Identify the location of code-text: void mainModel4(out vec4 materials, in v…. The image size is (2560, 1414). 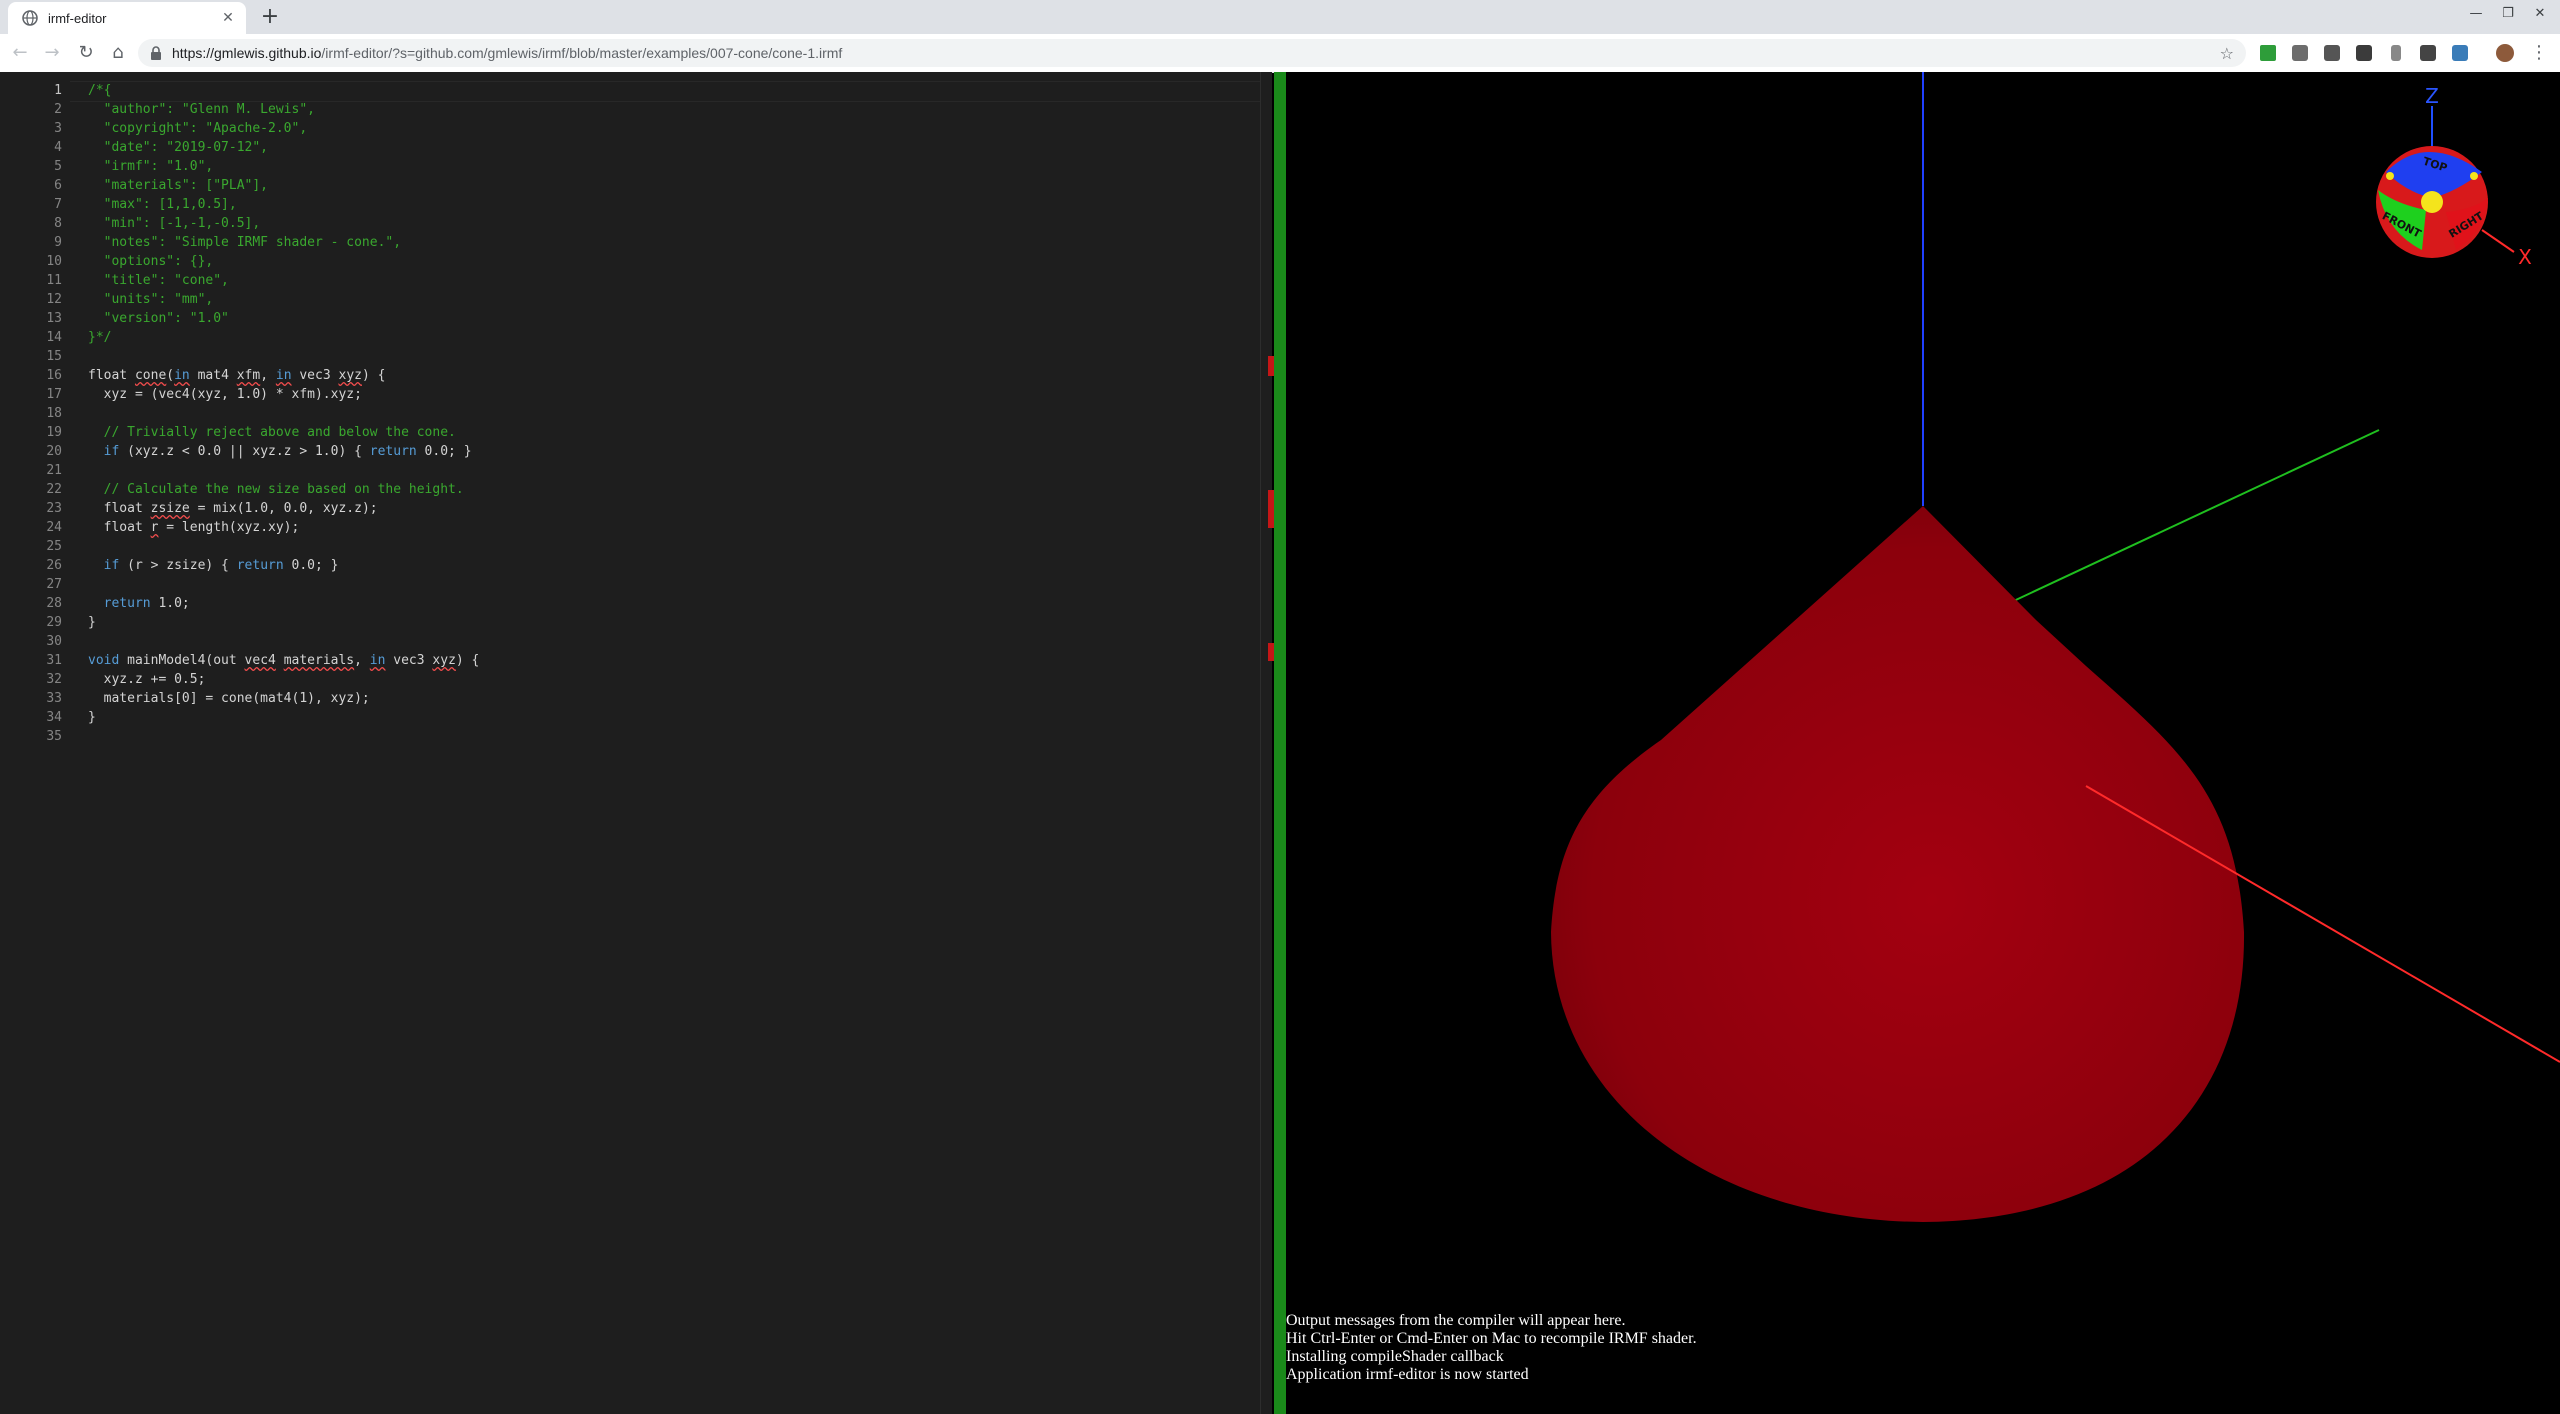
(284, 660).